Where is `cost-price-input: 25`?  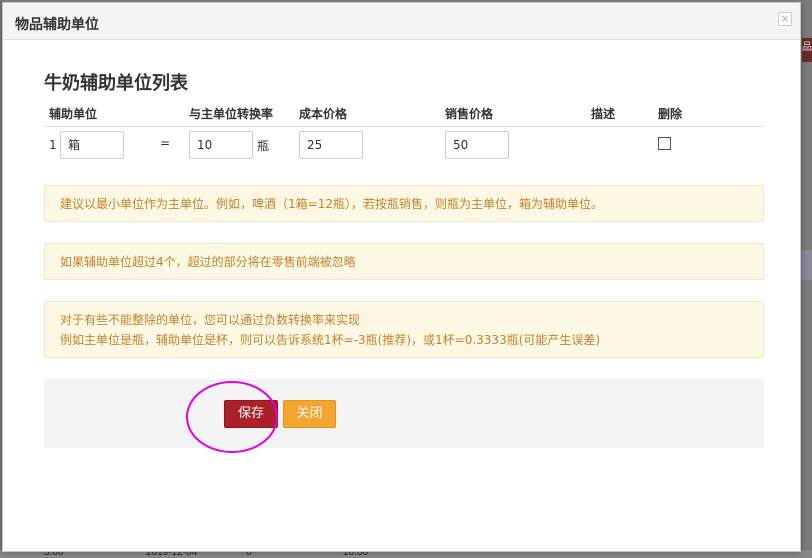 cost-price-input: 25 is located at coordinates (331, 145).